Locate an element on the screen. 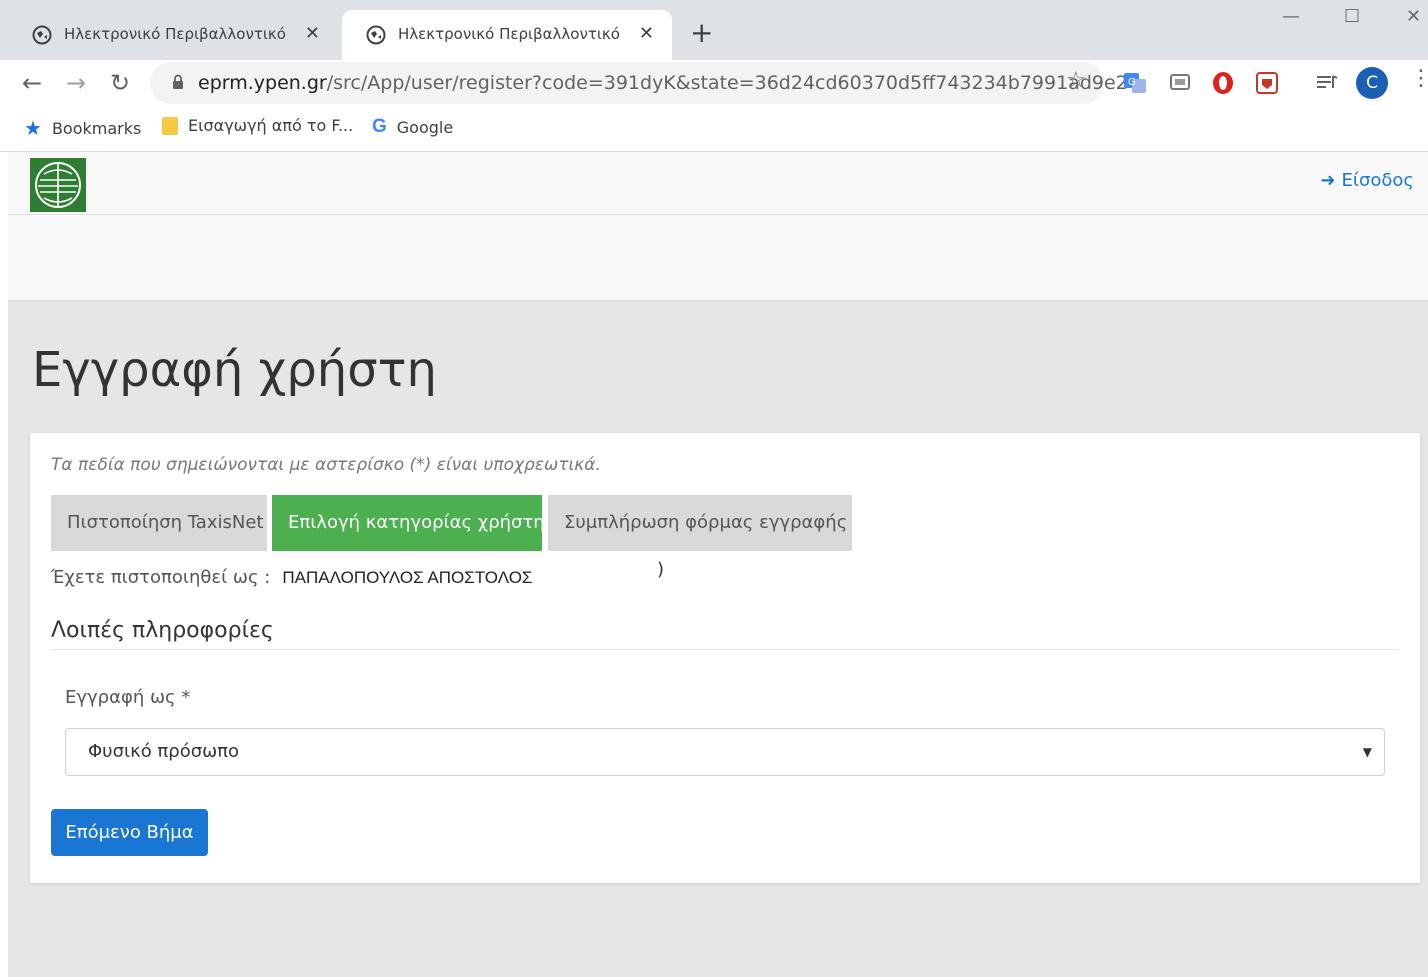 This screenshot has height=977, width=1428. back-icon: ← is located at coordinates (32, 83).